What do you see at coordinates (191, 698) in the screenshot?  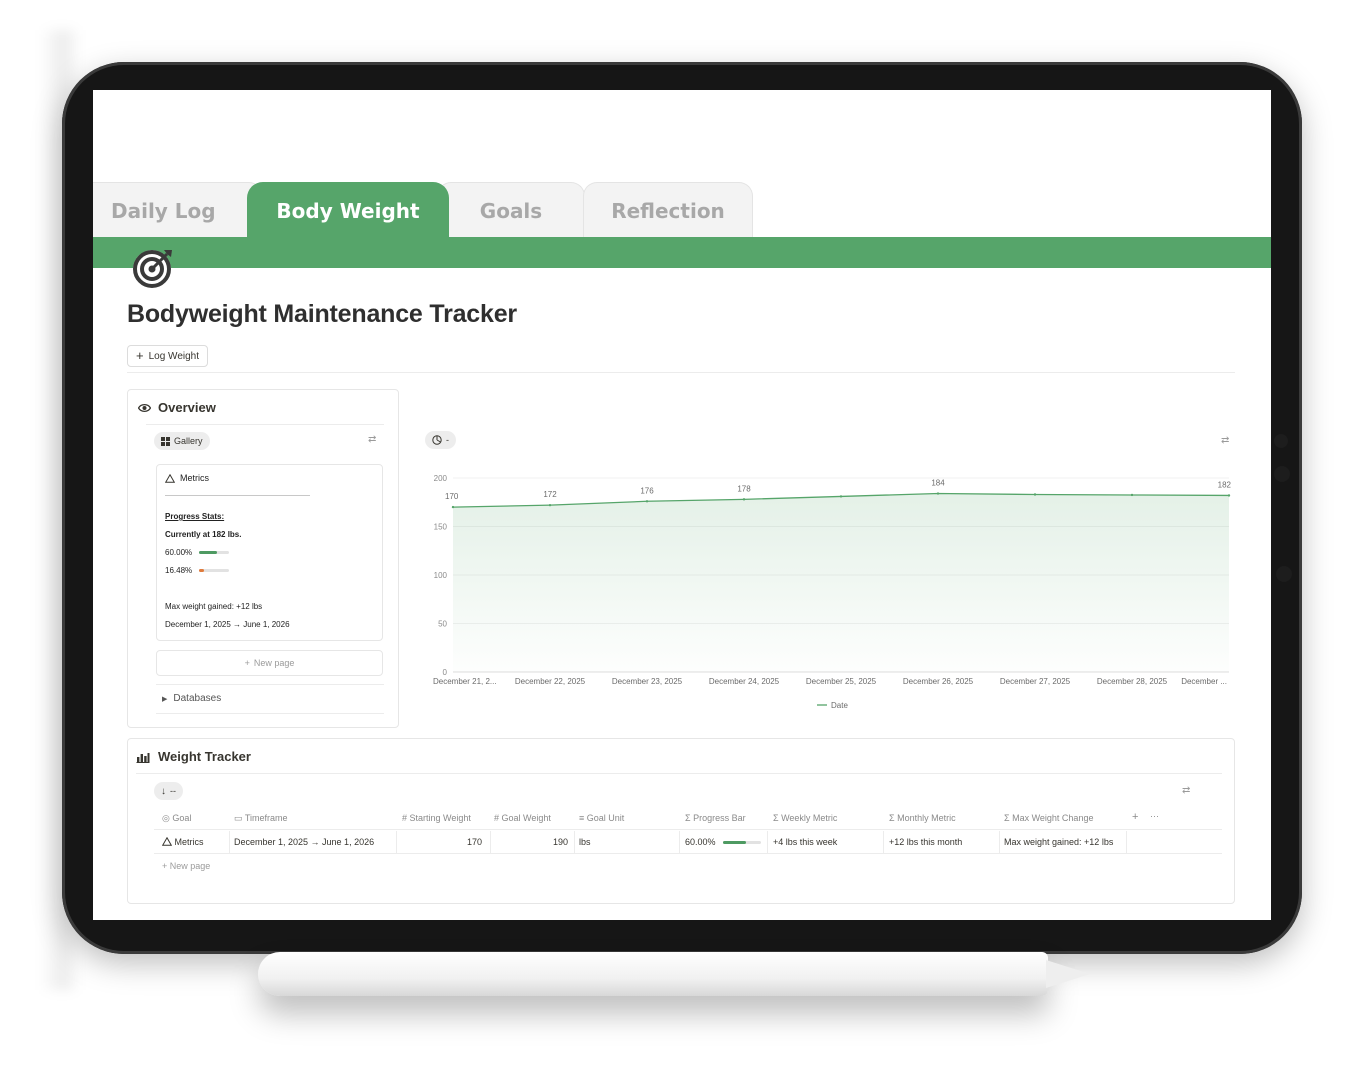 I see `databases-toggle: ▶ Databases` at bounding box center [191, 698].